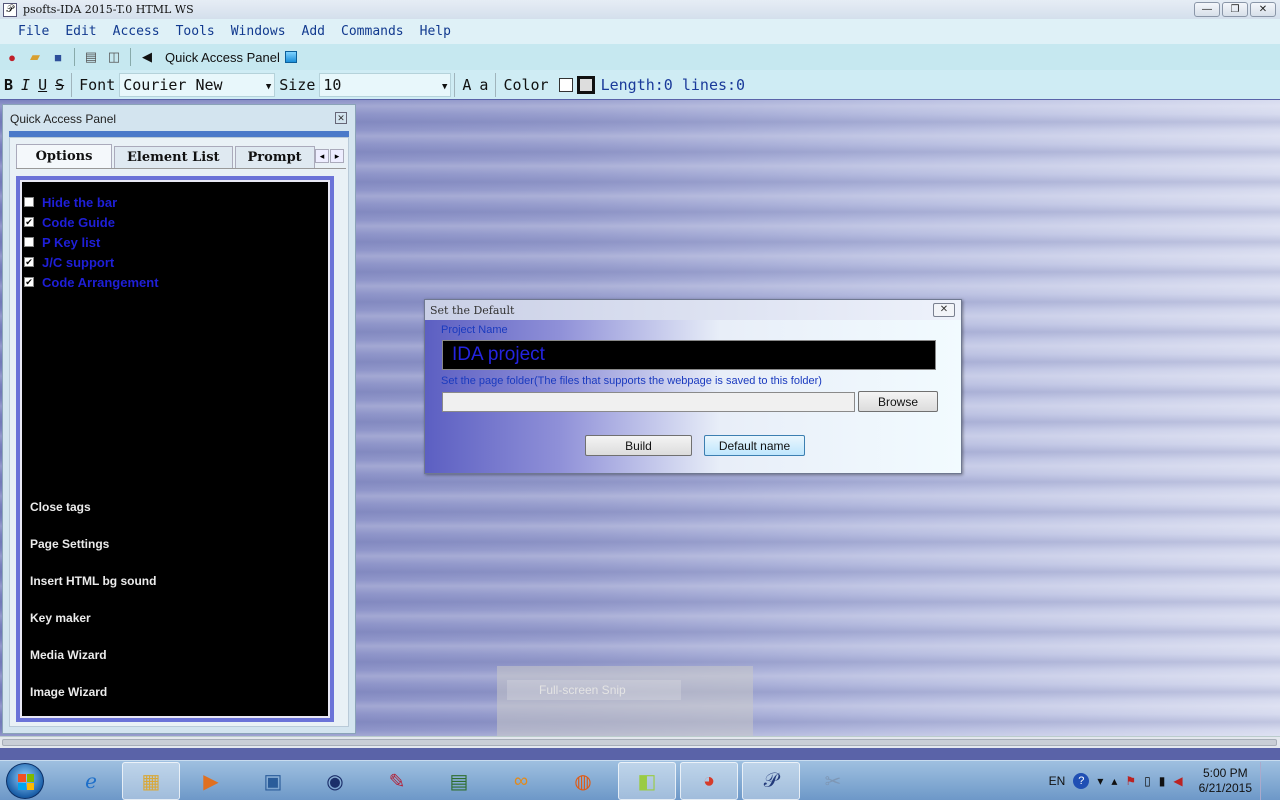 The width and height of the screenshot is (1280, 800). I want to click on monitor-app-icon: ▤, so click(459, 781).